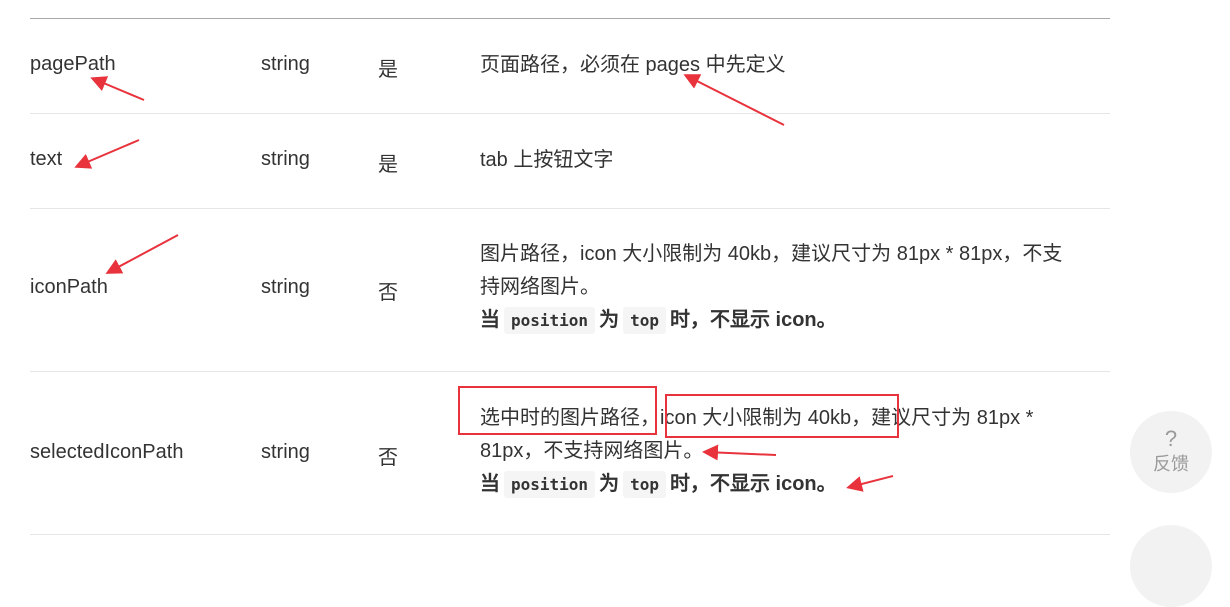 The height and width of the screenshot is (607, 1230). Describe the element at coordinates (547, 160) in the screenshot. I see `property-description: tab 上按钮文字` at that location.